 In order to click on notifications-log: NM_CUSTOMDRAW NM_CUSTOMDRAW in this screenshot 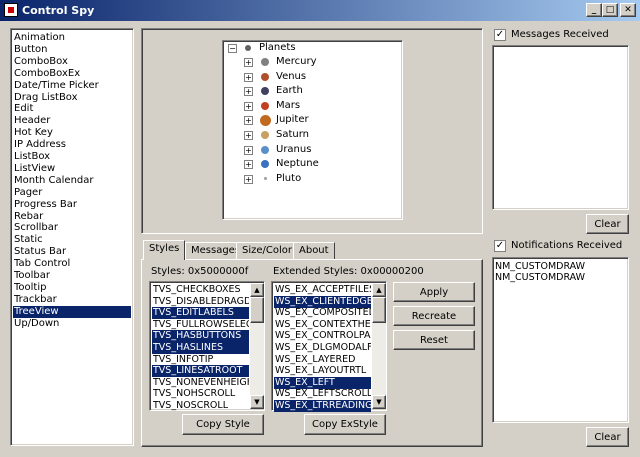, I will do `click(560, 340)`.